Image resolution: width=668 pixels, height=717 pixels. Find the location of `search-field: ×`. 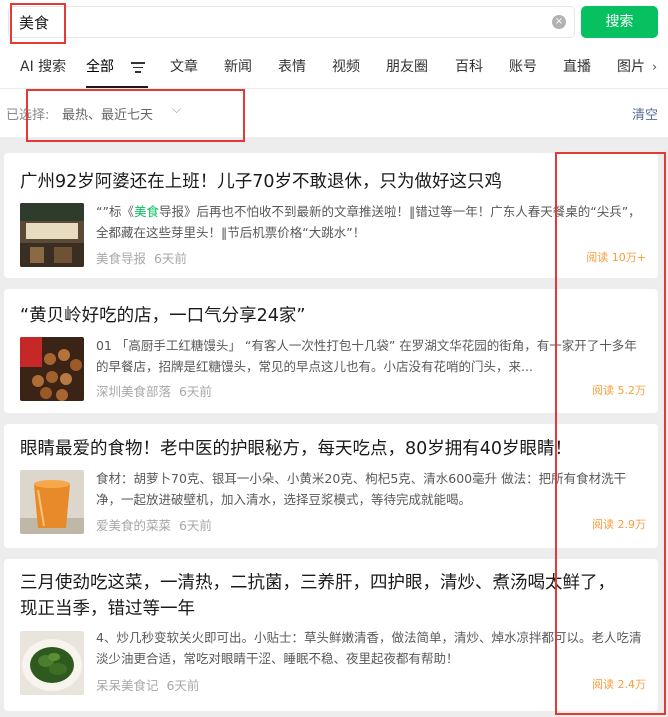

search-field: × is located at coordinates (291, 22).